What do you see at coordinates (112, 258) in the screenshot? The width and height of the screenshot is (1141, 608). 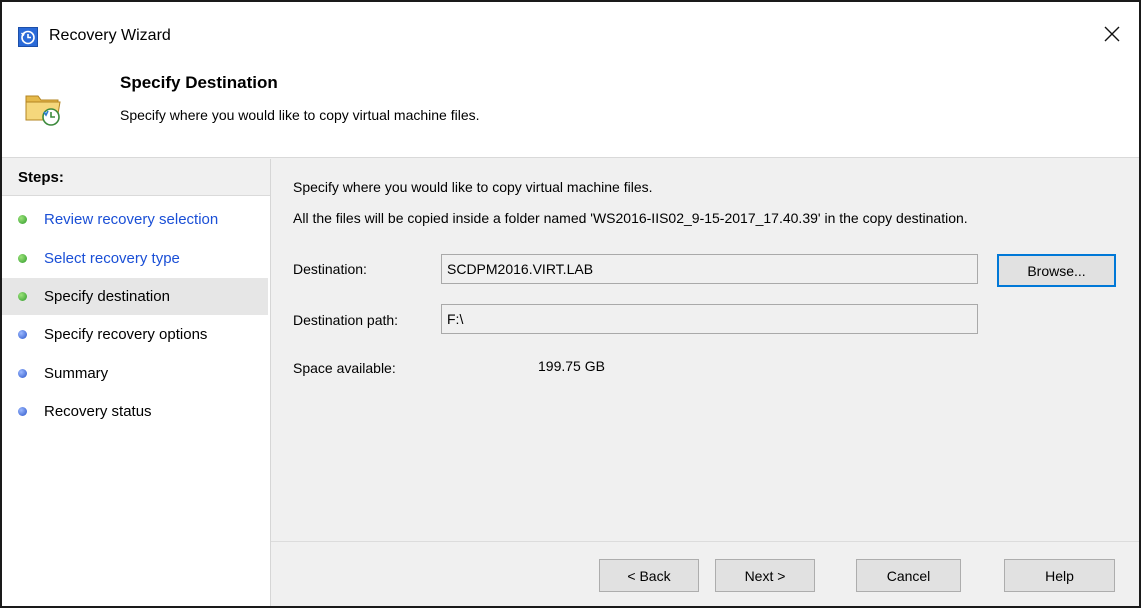 I see `step-label: Select recovery type` at bounding box center [112, 258].